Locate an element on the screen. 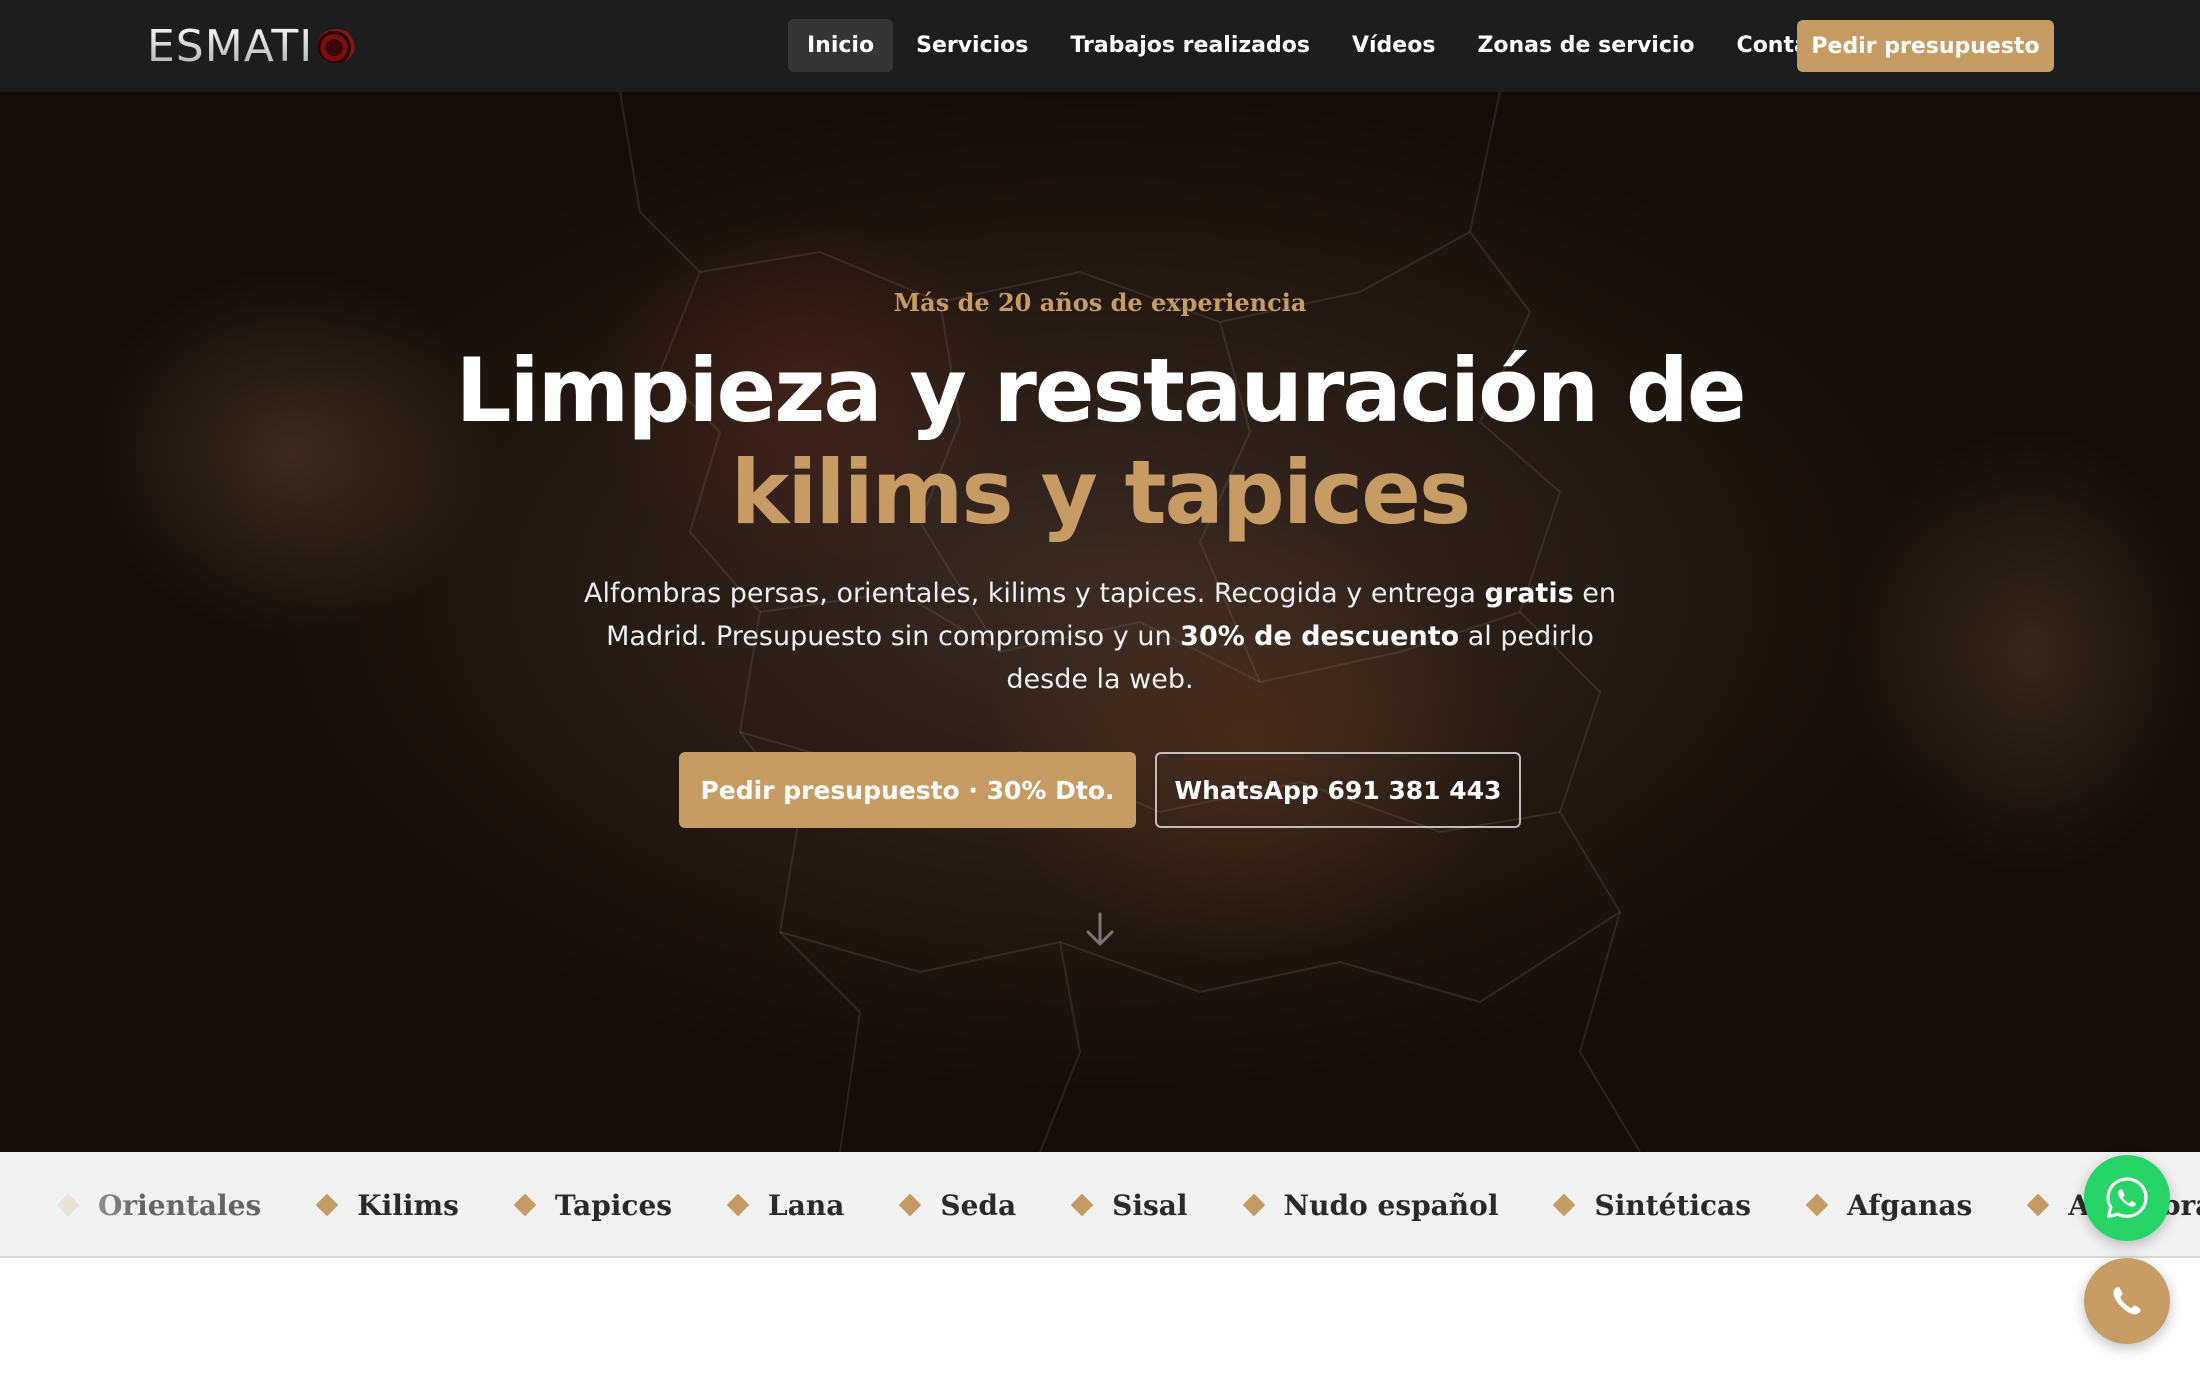 Image resolution: width=2200 pixels, height=1375 pixels. phone-floating-button is located at coordinates (2127, 1301).